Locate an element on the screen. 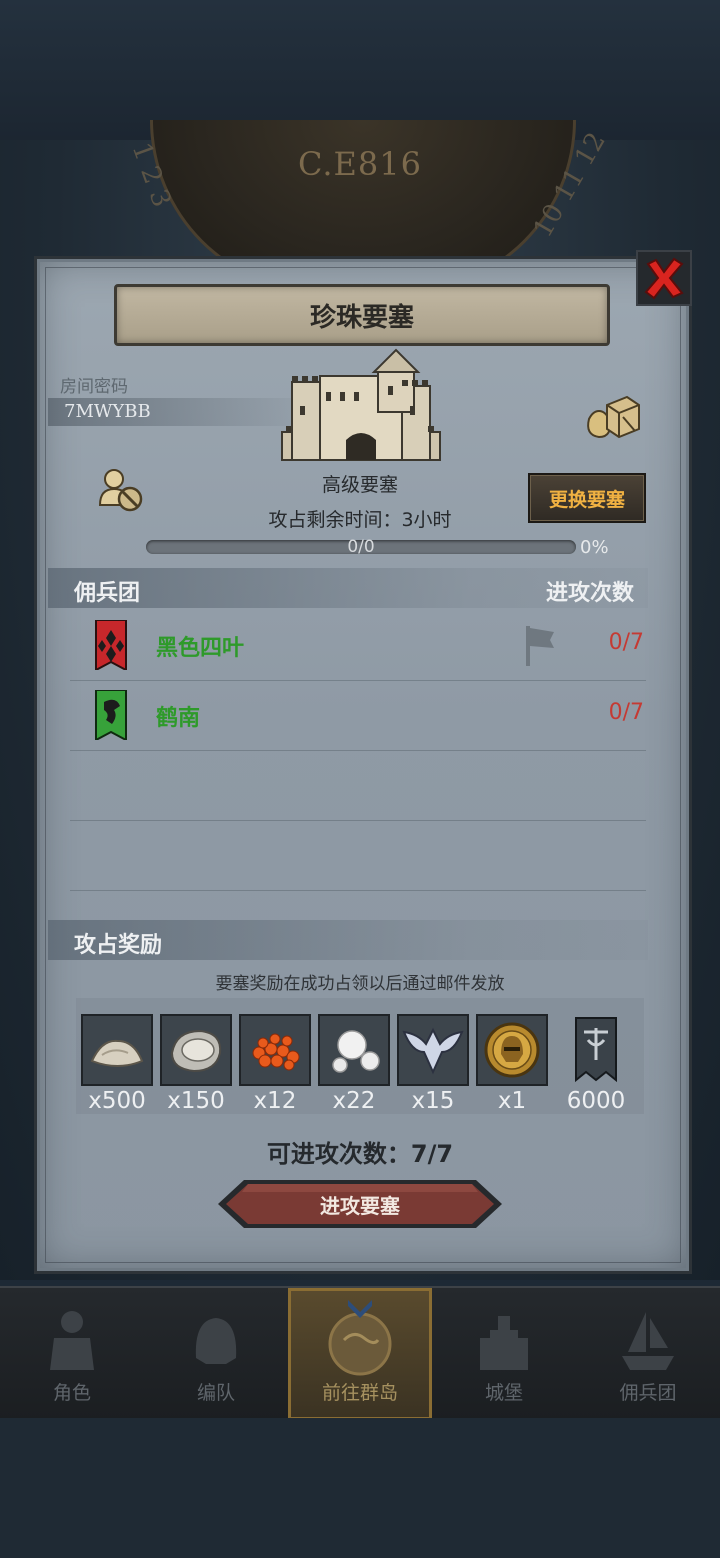  nav-item-mercenary: 佣兵团 is located at coordinates (648, 1354).